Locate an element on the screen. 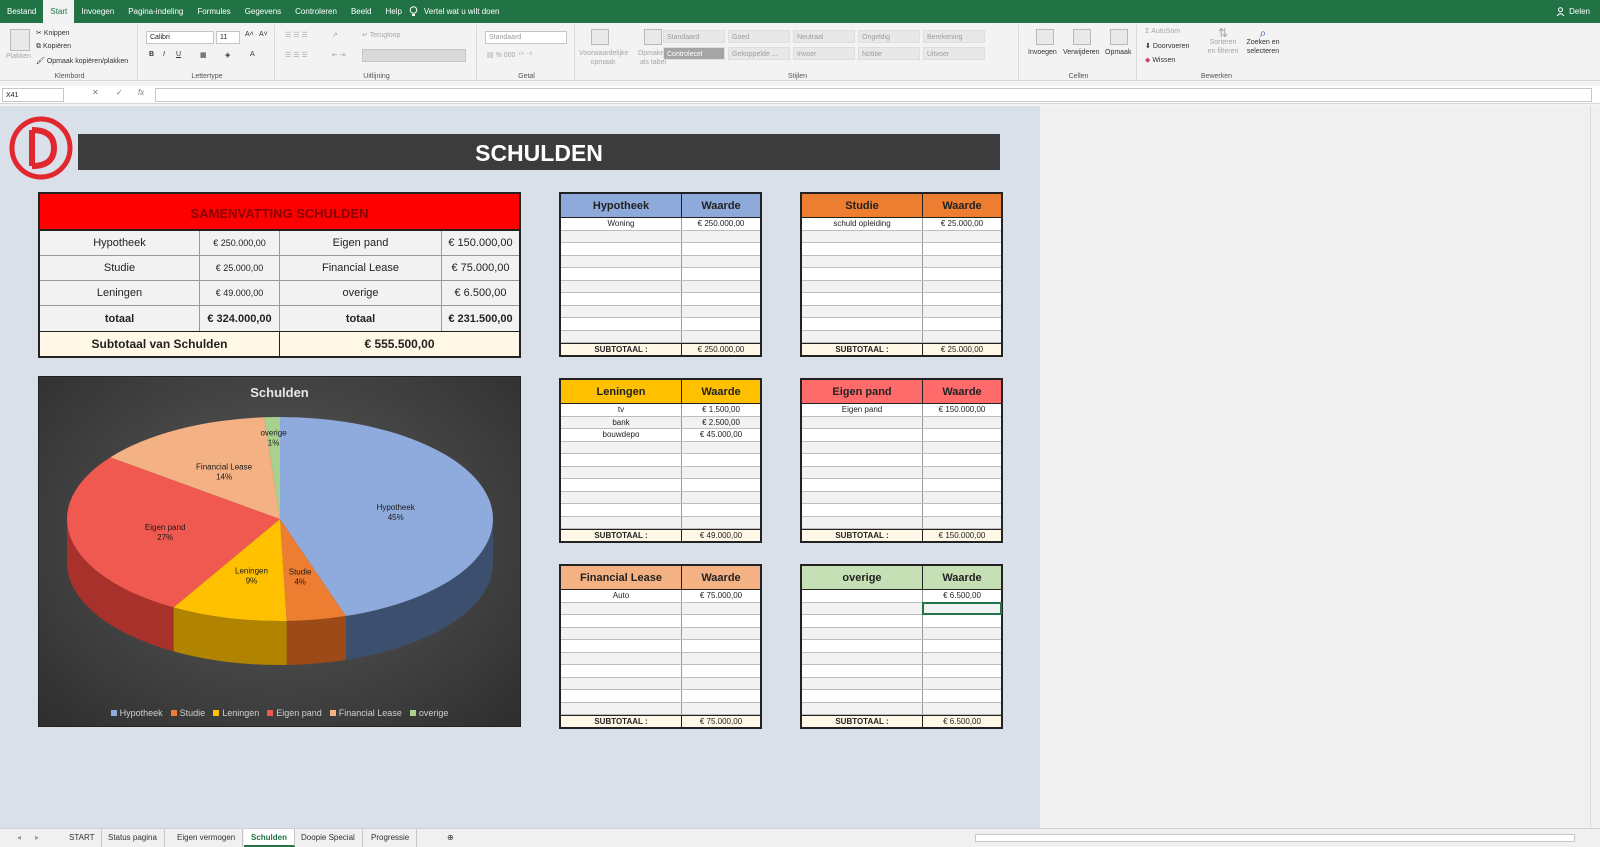 The width and height of the screenshot is (1600, 847). bold-button: B is located at coordinates (151, 54).